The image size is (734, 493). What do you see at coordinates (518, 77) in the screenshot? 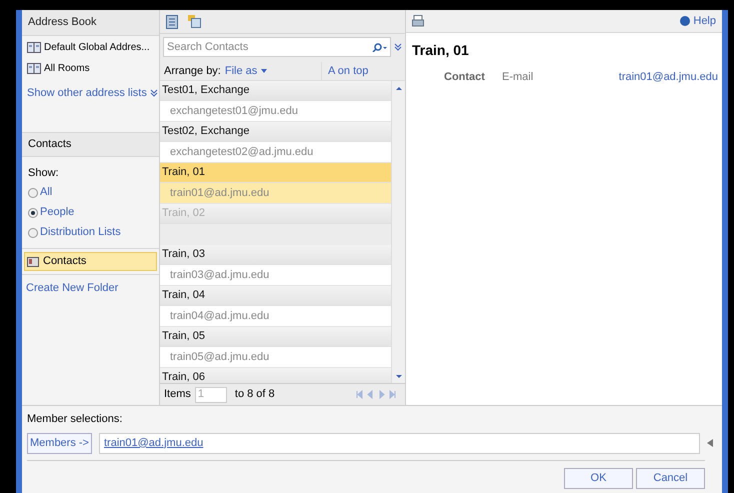
I see `field-label: E-mail` at bounding box center [518, 77].